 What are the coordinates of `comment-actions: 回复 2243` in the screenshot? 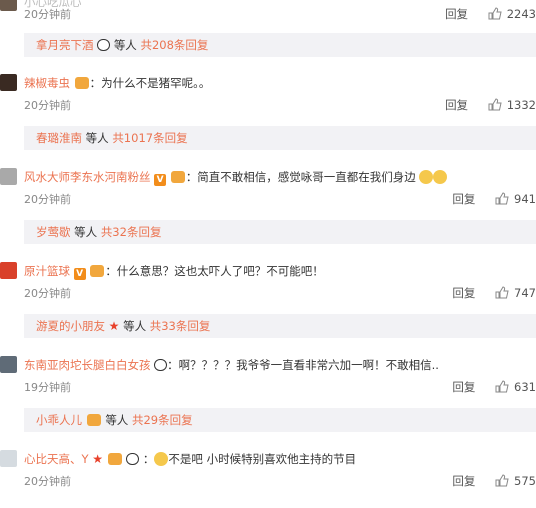 It's located at (490, 14).